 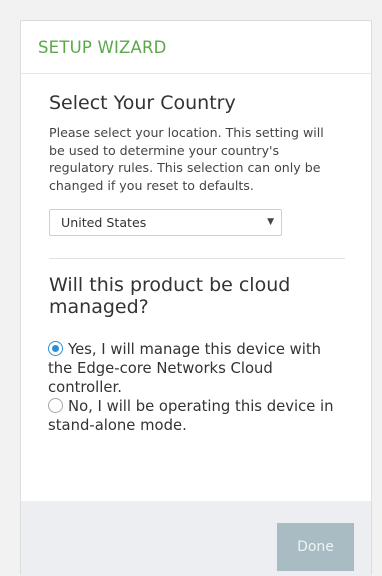 What do you see at coordinates (196, 538) in the screenshot?
I see `wizard-footer: Done` at bounding box center [196, 538].